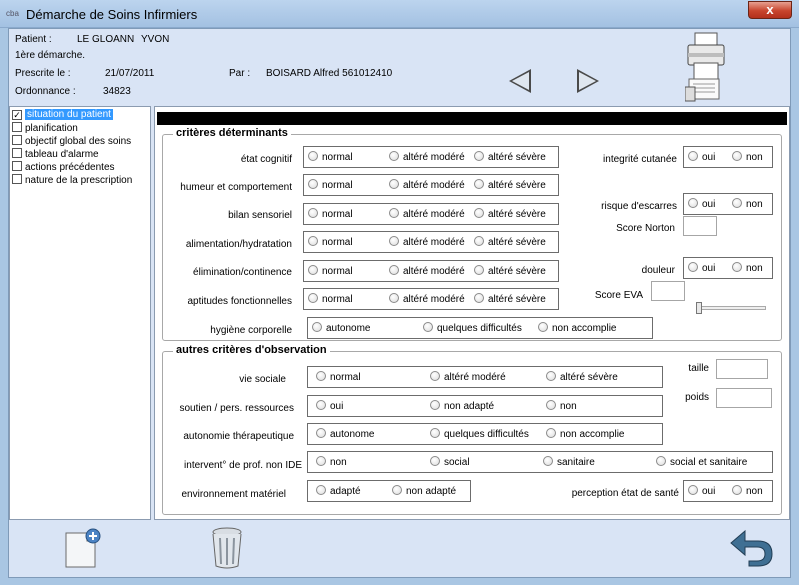 Image resolution: width=799 pixels, height=585 pixels. What do you see at coordinates (62, 115) in the screenshot?
I see `sidebar-item-situation: ✓ situation du patient` at bounding box center [62, 115].